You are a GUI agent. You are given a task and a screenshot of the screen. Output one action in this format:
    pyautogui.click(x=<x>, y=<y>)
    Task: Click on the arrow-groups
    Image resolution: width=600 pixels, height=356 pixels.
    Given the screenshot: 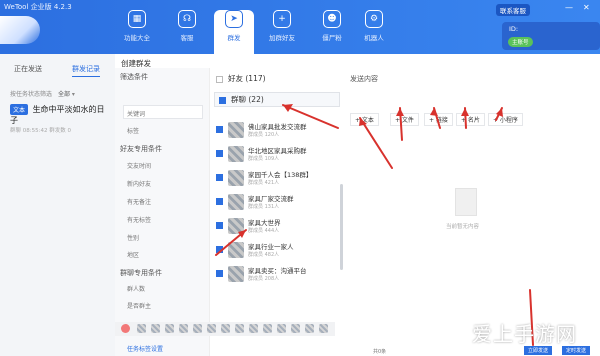 What is the action you would take?
    pyautogui.click(x=310, y=116)
    